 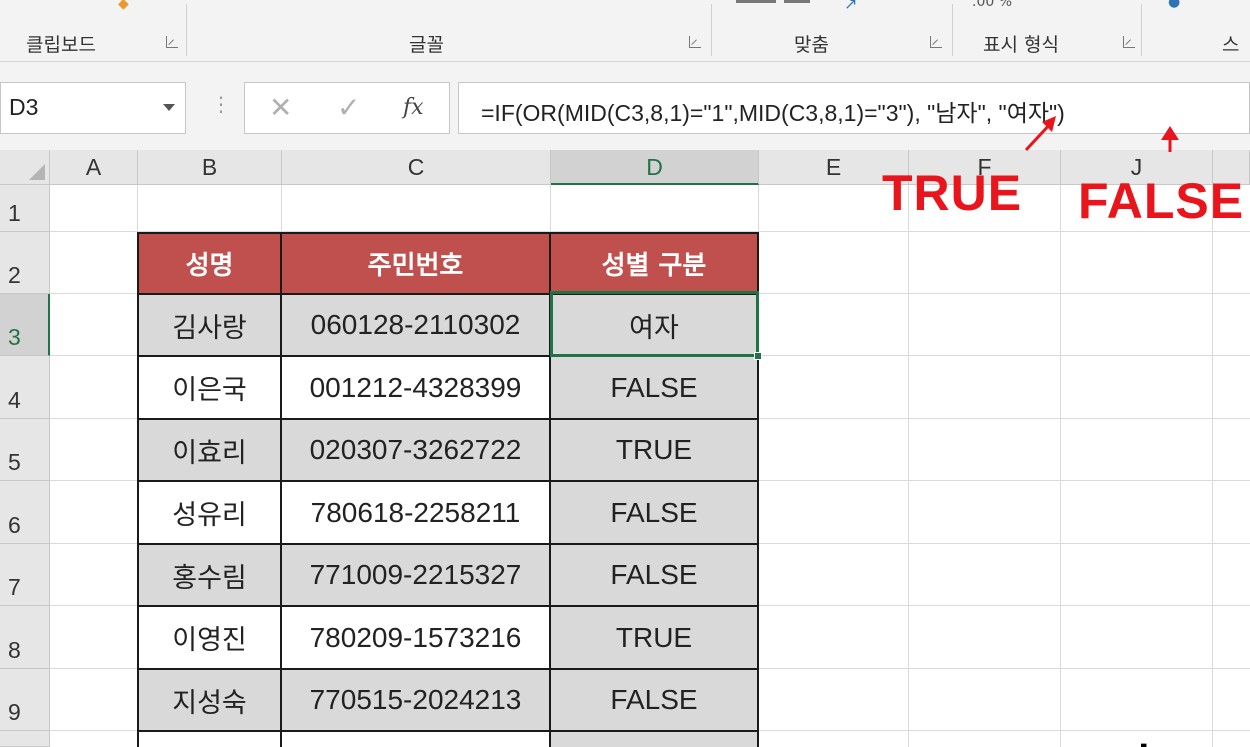 What do you see at coordinates (25, 450) in the screenshot?
I see `row-header-5: 5` at bounding box center [25, 450].